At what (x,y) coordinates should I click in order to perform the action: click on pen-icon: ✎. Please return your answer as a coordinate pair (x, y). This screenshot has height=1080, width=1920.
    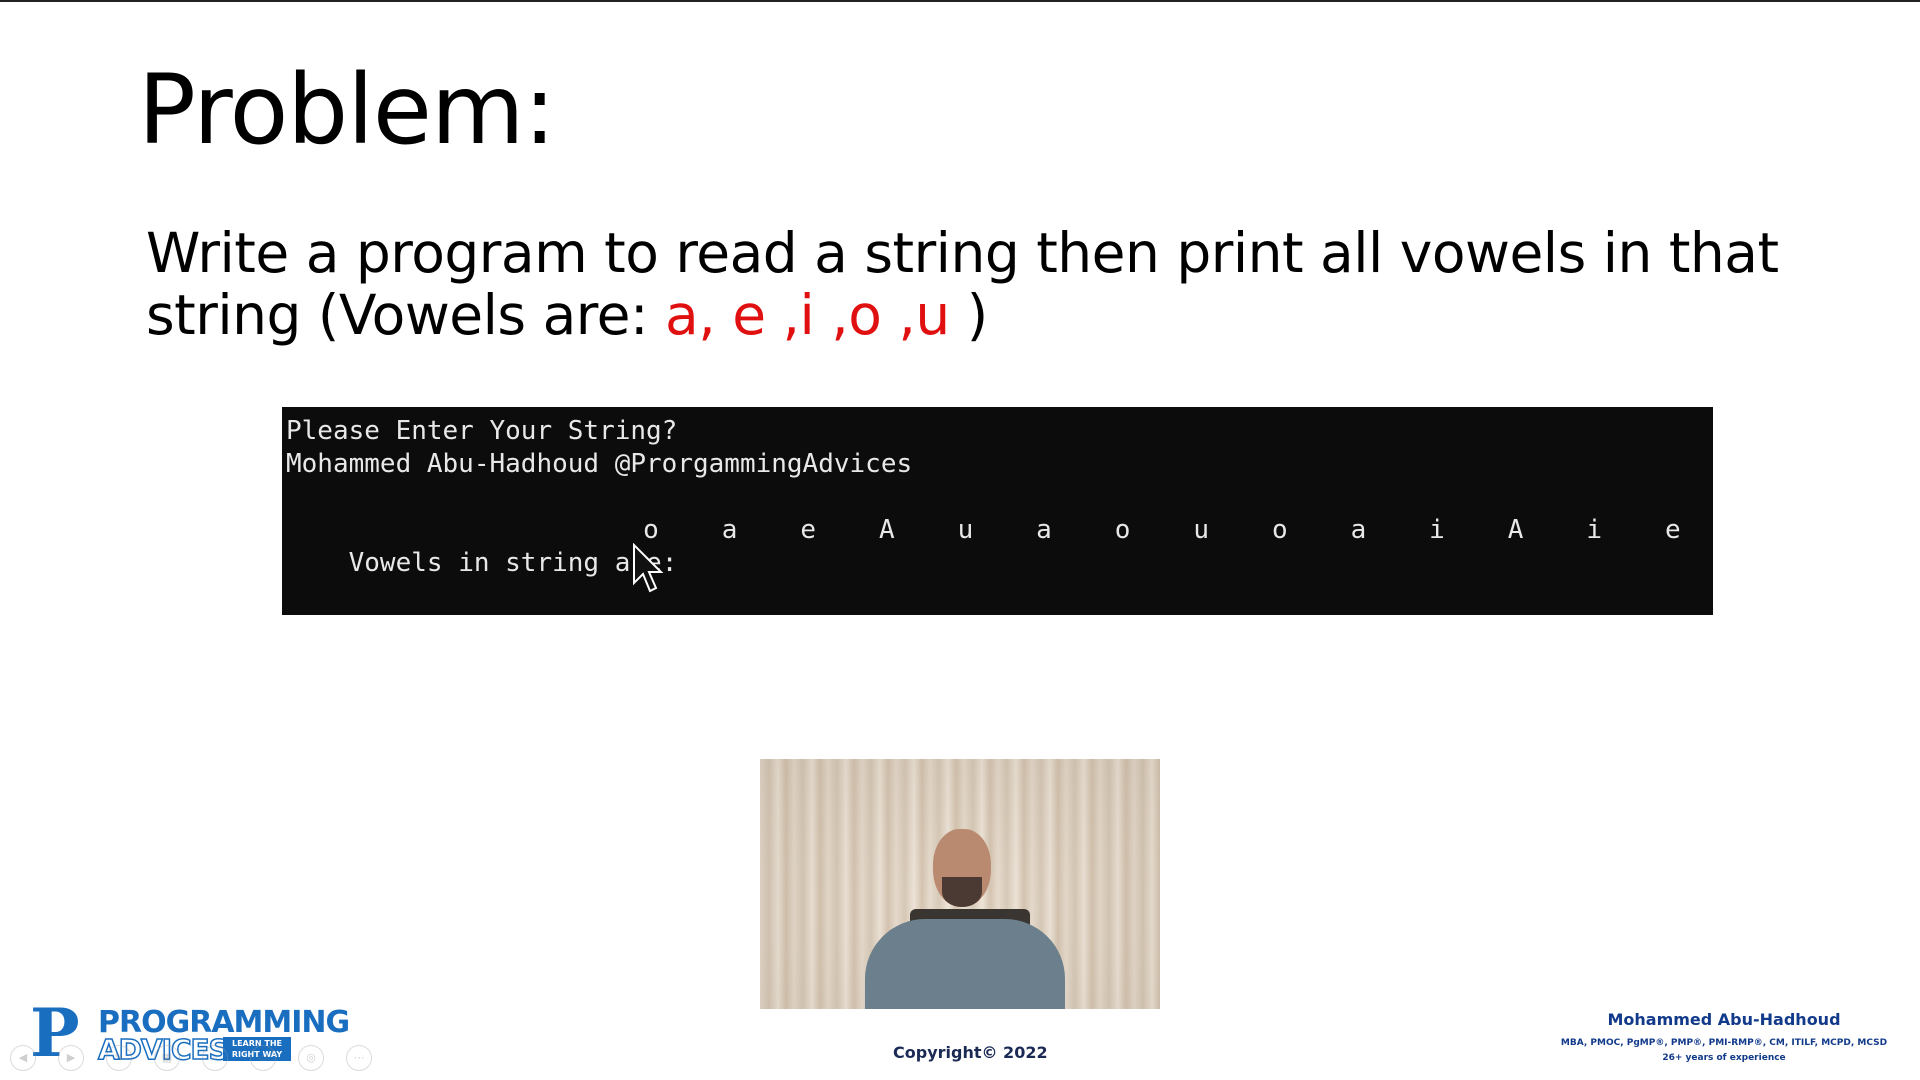
    Looking at the image, I should click on (119, 1058).